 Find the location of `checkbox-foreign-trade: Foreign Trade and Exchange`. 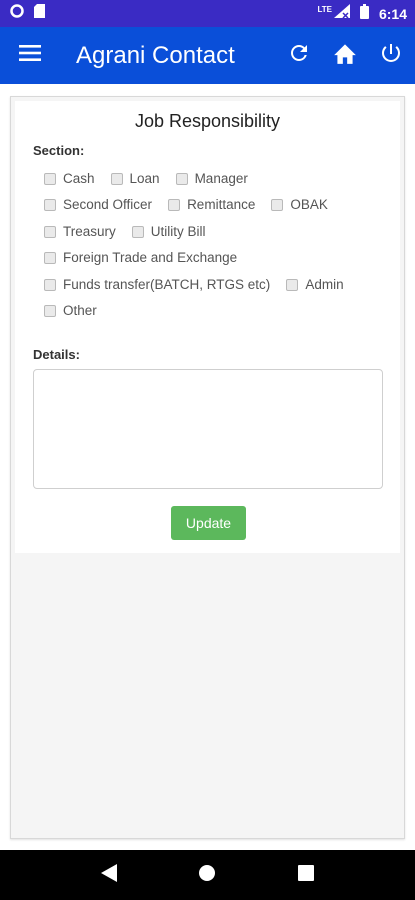

checkbox-foreign-trade: Foreign Trade and Exchange is located at coordinates (140, 257).